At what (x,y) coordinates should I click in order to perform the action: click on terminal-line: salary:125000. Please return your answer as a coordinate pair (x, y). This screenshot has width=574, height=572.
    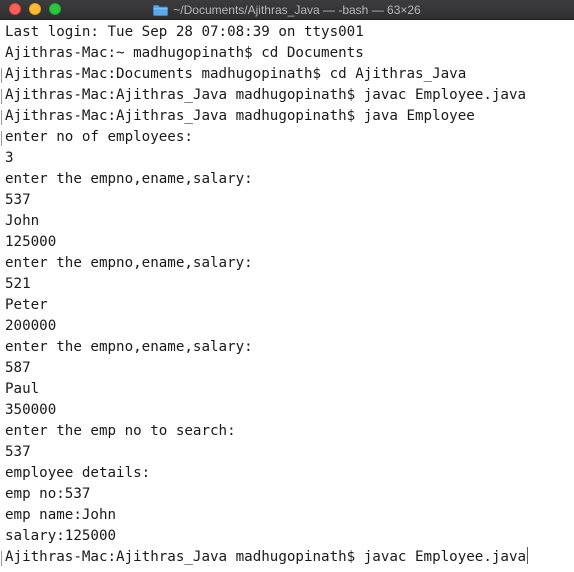
    Looking at the image, I should click on (61, 536).